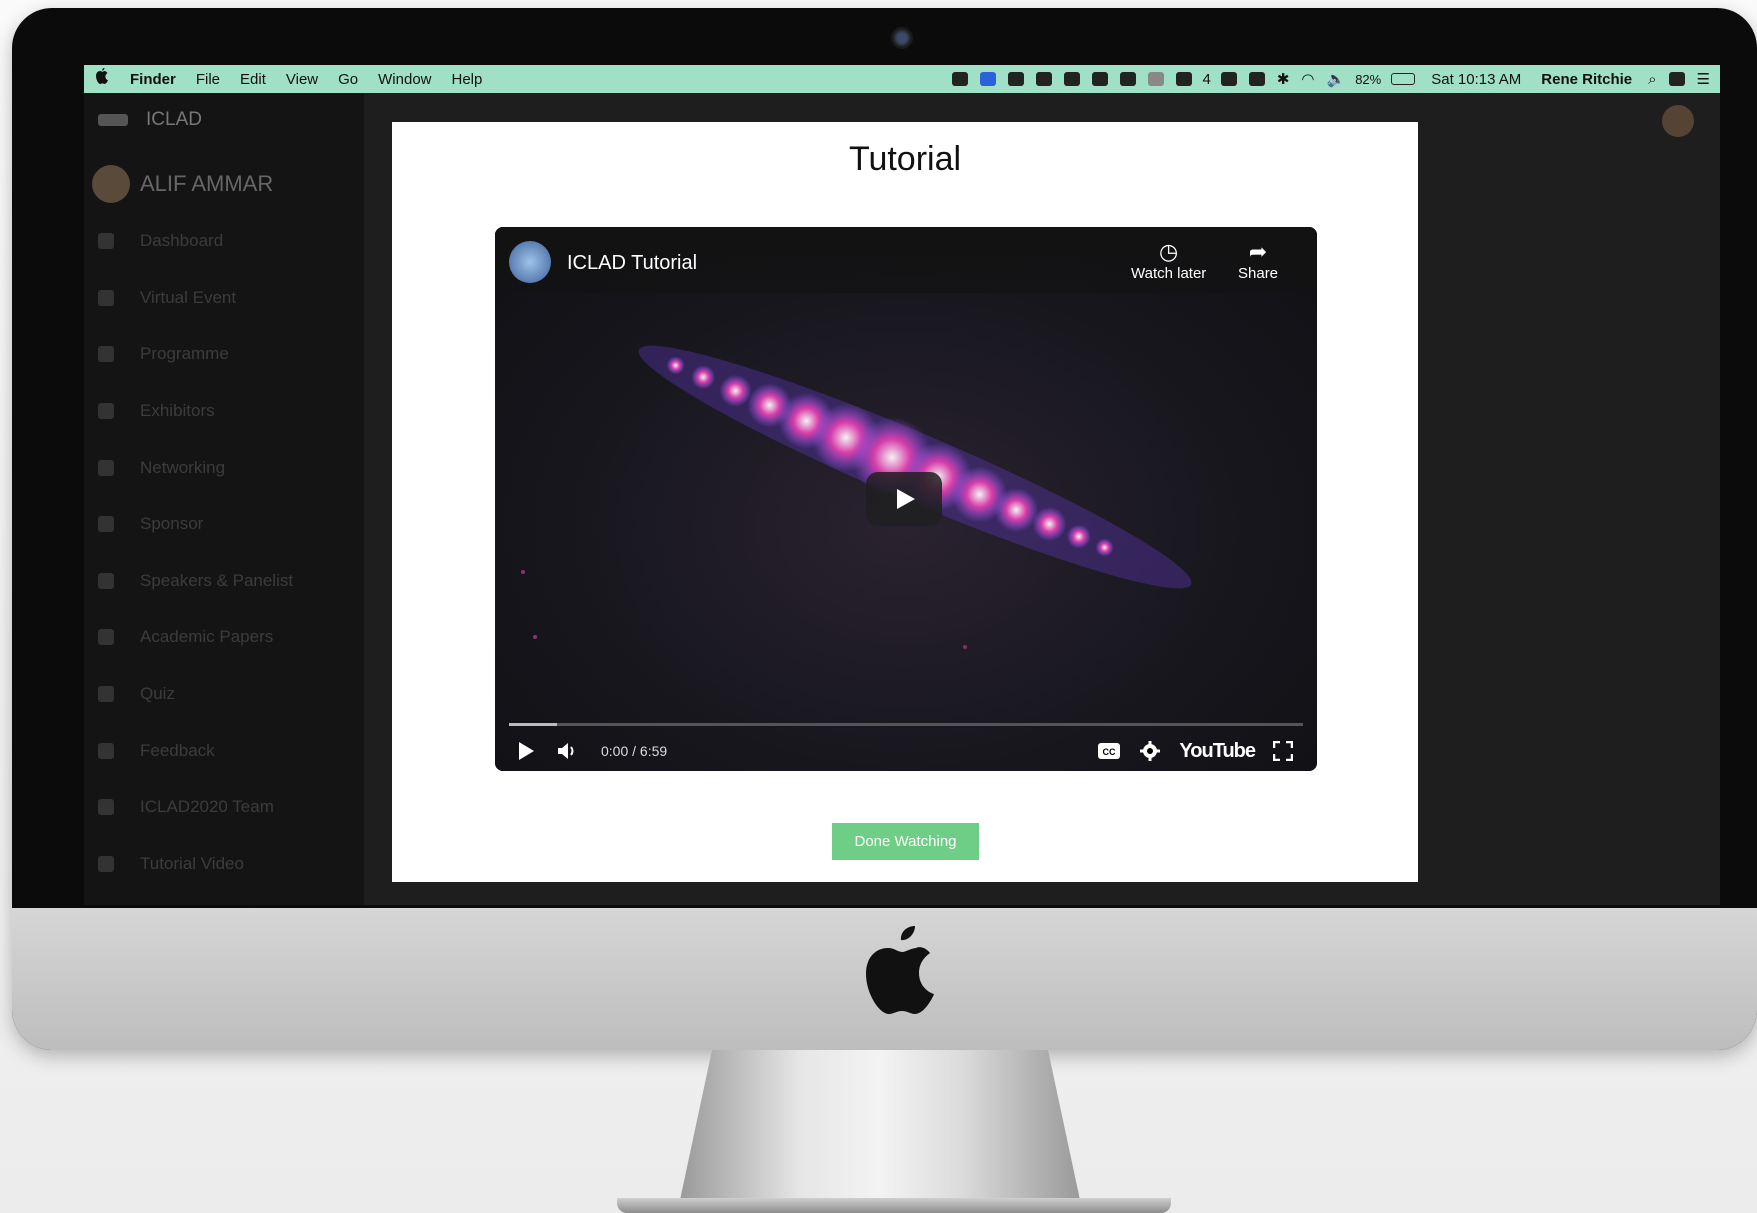 The image size is (1757, 1213). What do you see at coordinates (111, 184) in the screenshot?
I see `avatar` at bounding box center [111, 184].